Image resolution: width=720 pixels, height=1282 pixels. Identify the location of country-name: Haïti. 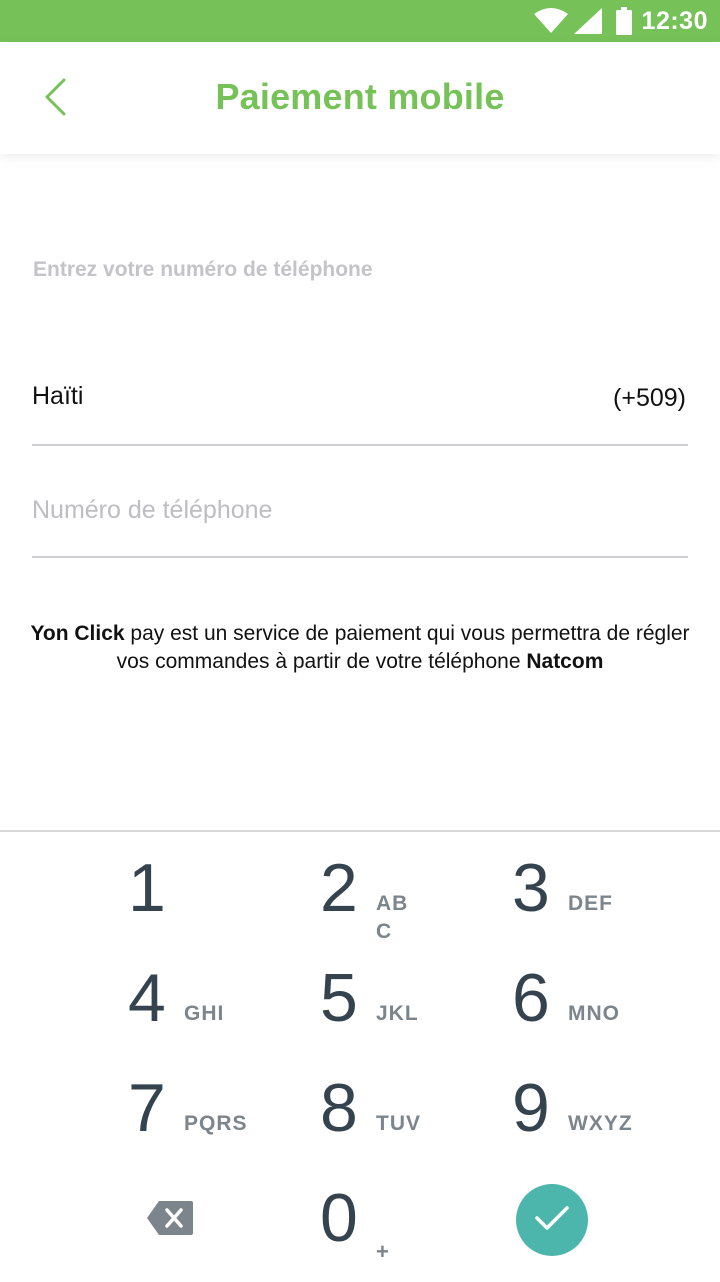
(58, 396).